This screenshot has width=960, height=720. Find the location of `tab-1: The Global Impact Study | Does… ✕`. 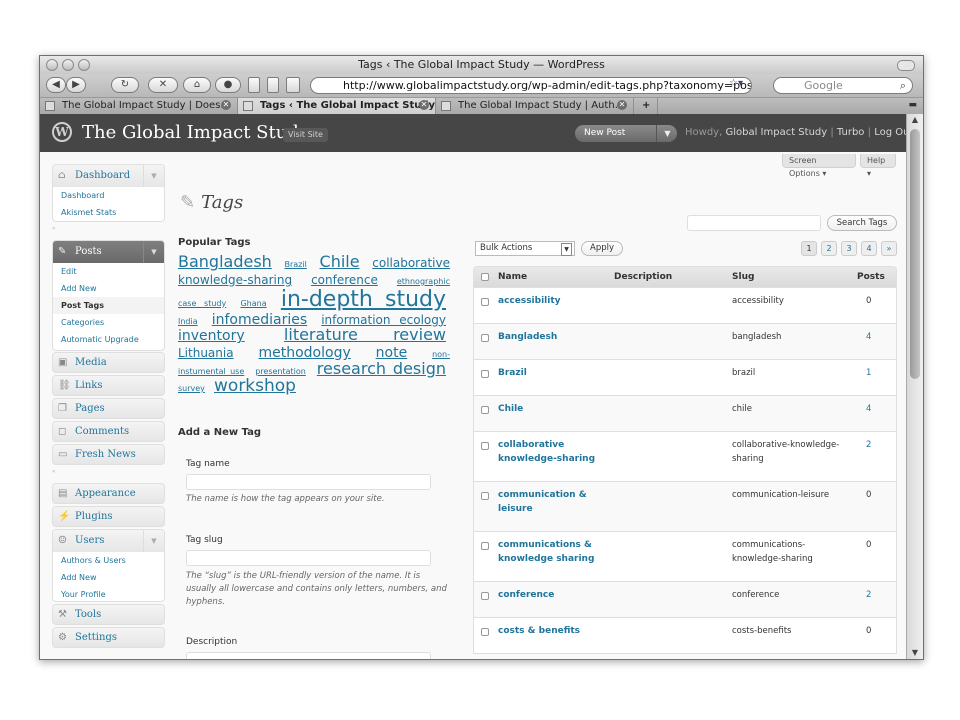

tab-1: The Global Impact Study | Does… ✕ is located at coordinates (139, 106).